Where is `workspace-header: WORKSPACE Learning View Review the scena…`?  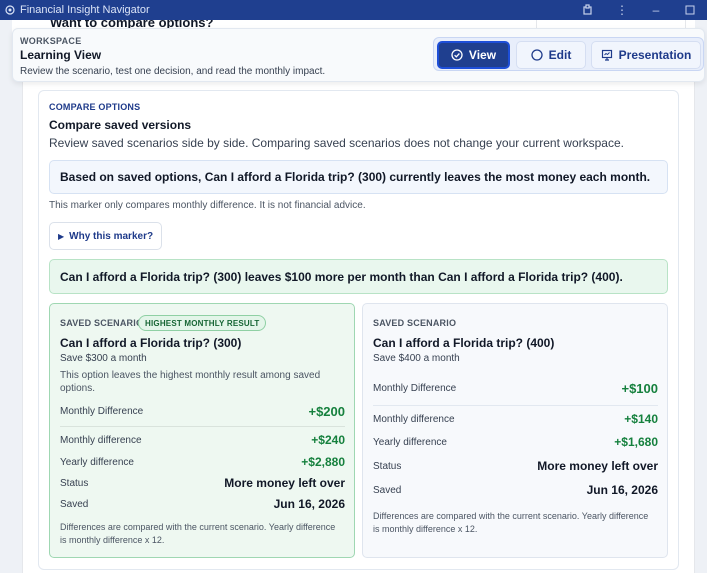
workspace-header: WORKSPACE Learning View Review the scena… is located at coordinates (358, 55).